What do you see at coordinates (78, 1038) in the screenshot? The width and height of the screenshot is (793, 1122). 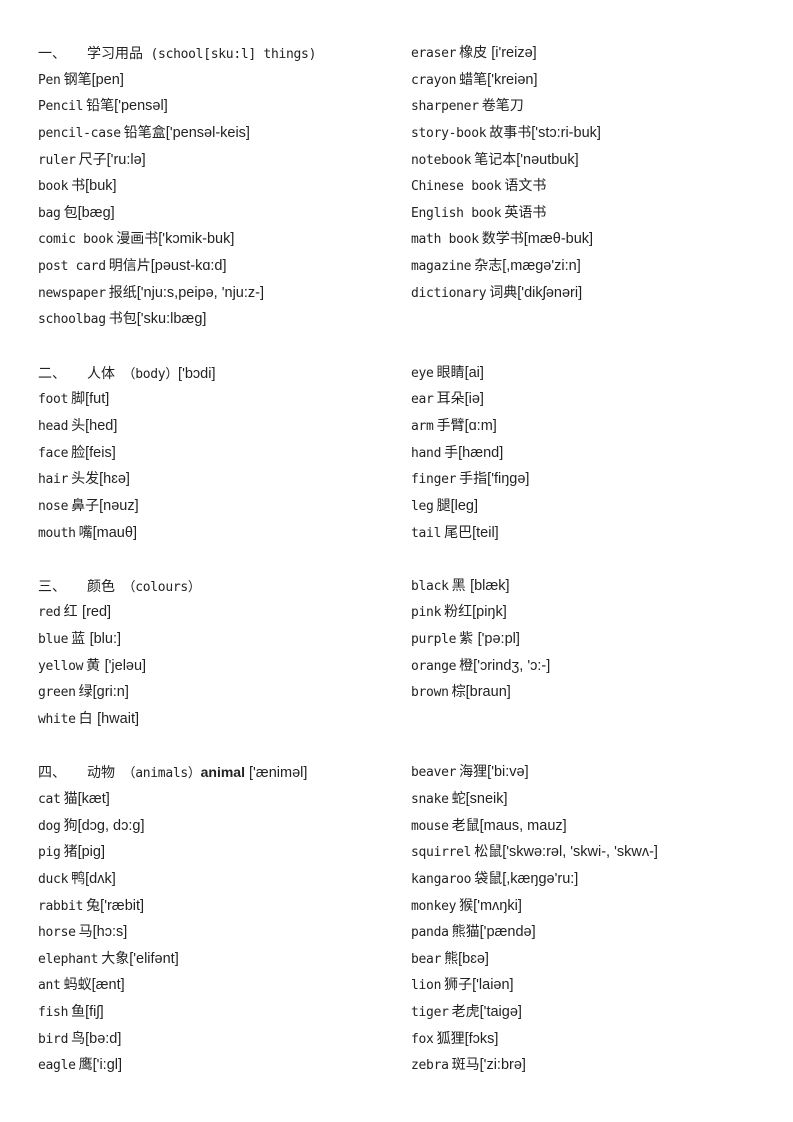 I see `chinese-meaning: 鸟` at bounding box center [78, 1038].